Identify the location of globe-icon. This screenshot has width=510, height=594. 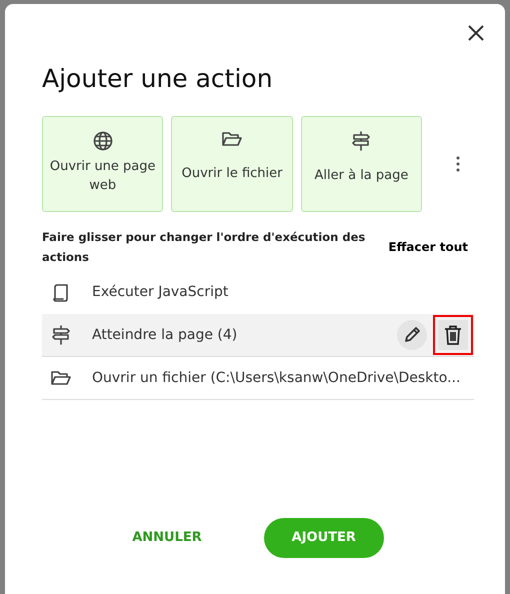
(102, 141).